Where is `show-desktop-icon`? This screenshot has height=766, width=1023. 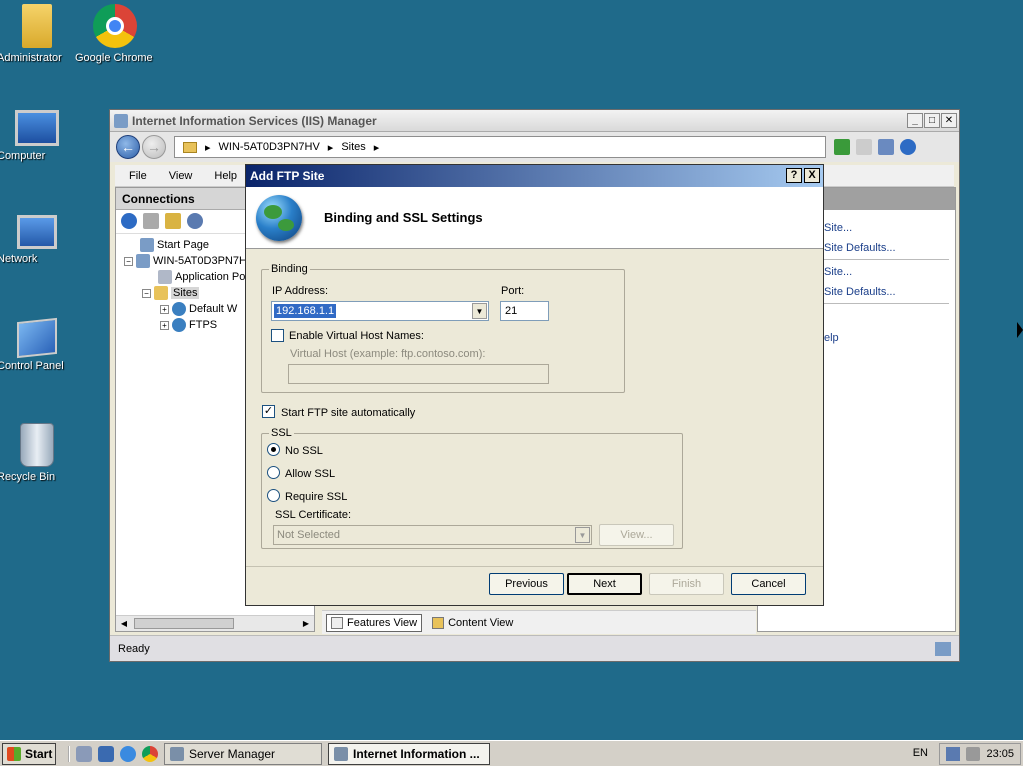 show-desktop-icon is located at coordinates (106, 753).